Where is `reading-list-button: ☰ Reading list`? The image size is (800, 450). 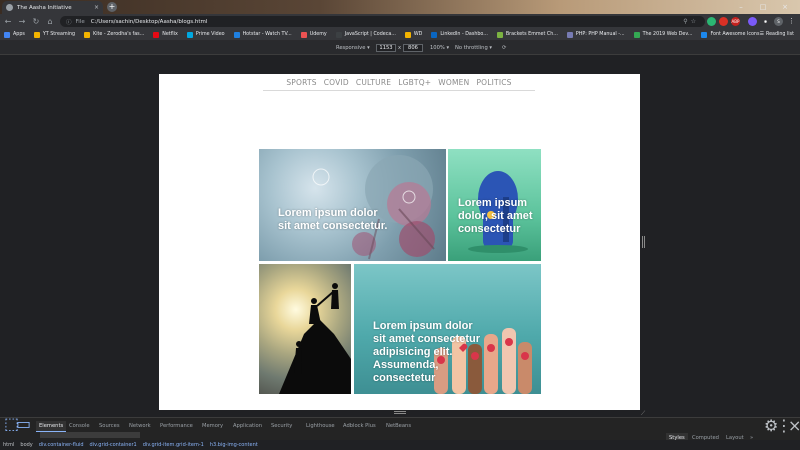
reading-list-button: ☰ Reading list is located at coordinates (777, 35).